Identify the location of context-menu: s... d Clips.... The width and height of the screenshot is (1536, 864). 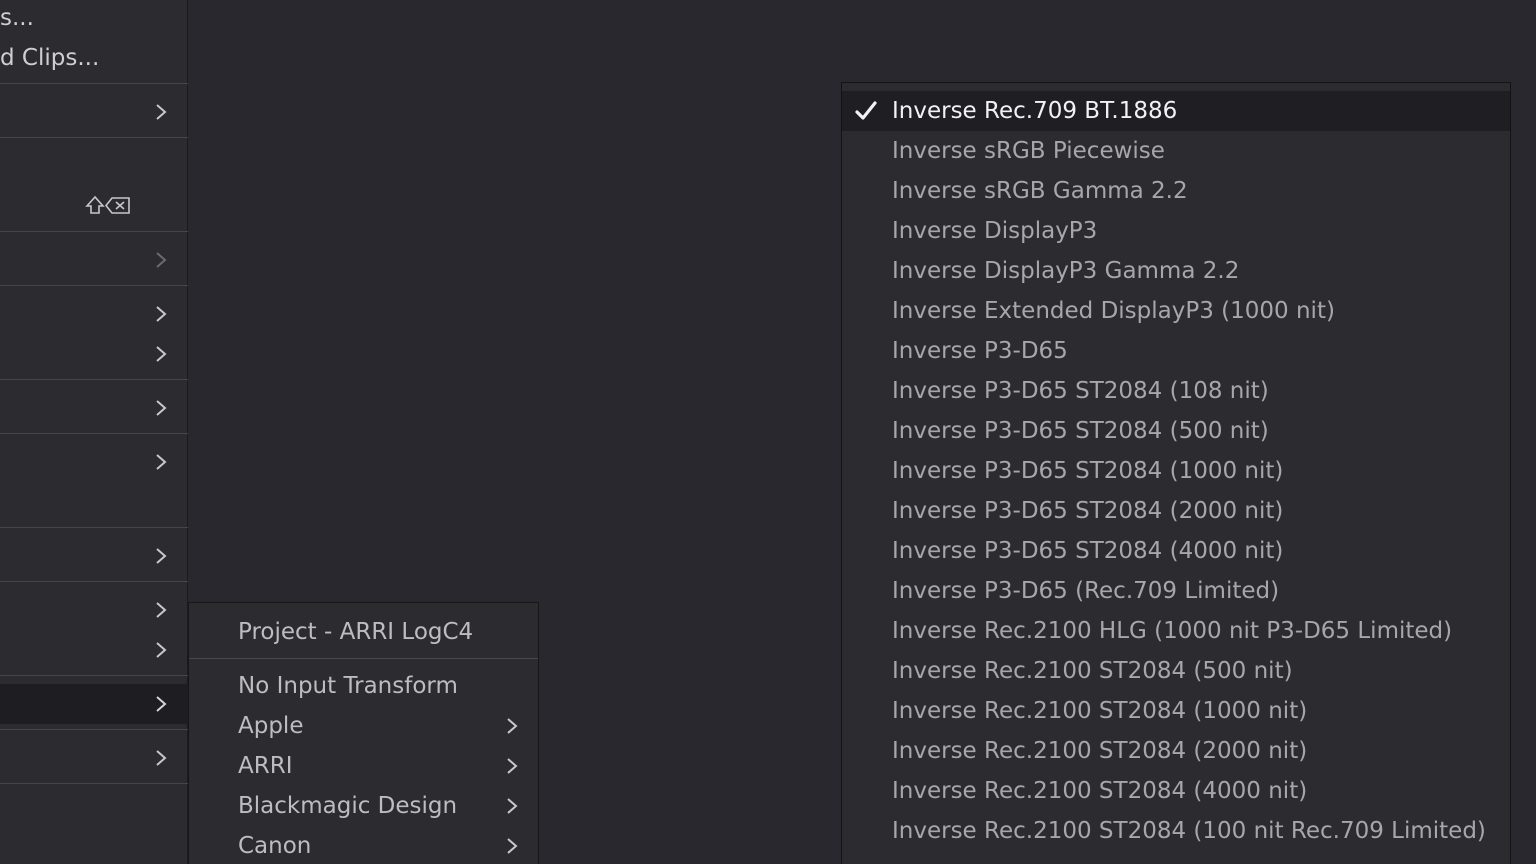
(94, 432).